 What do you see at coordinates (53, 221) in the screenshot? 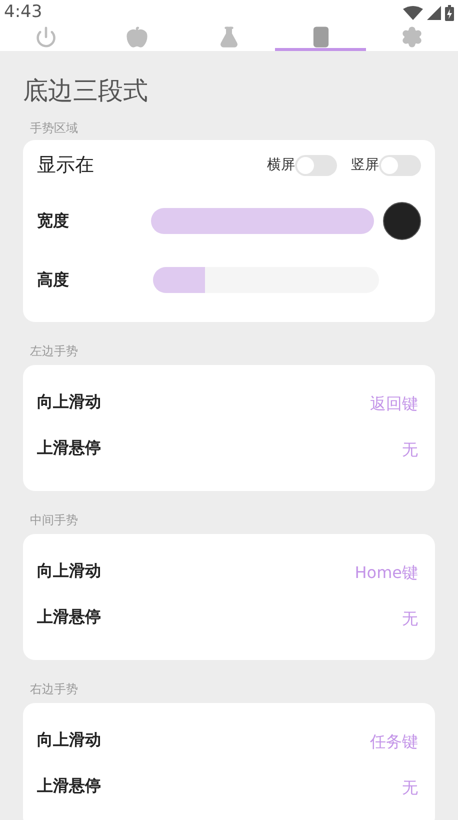
I see `row-label: 宽度` at bounding box center [53, 221].